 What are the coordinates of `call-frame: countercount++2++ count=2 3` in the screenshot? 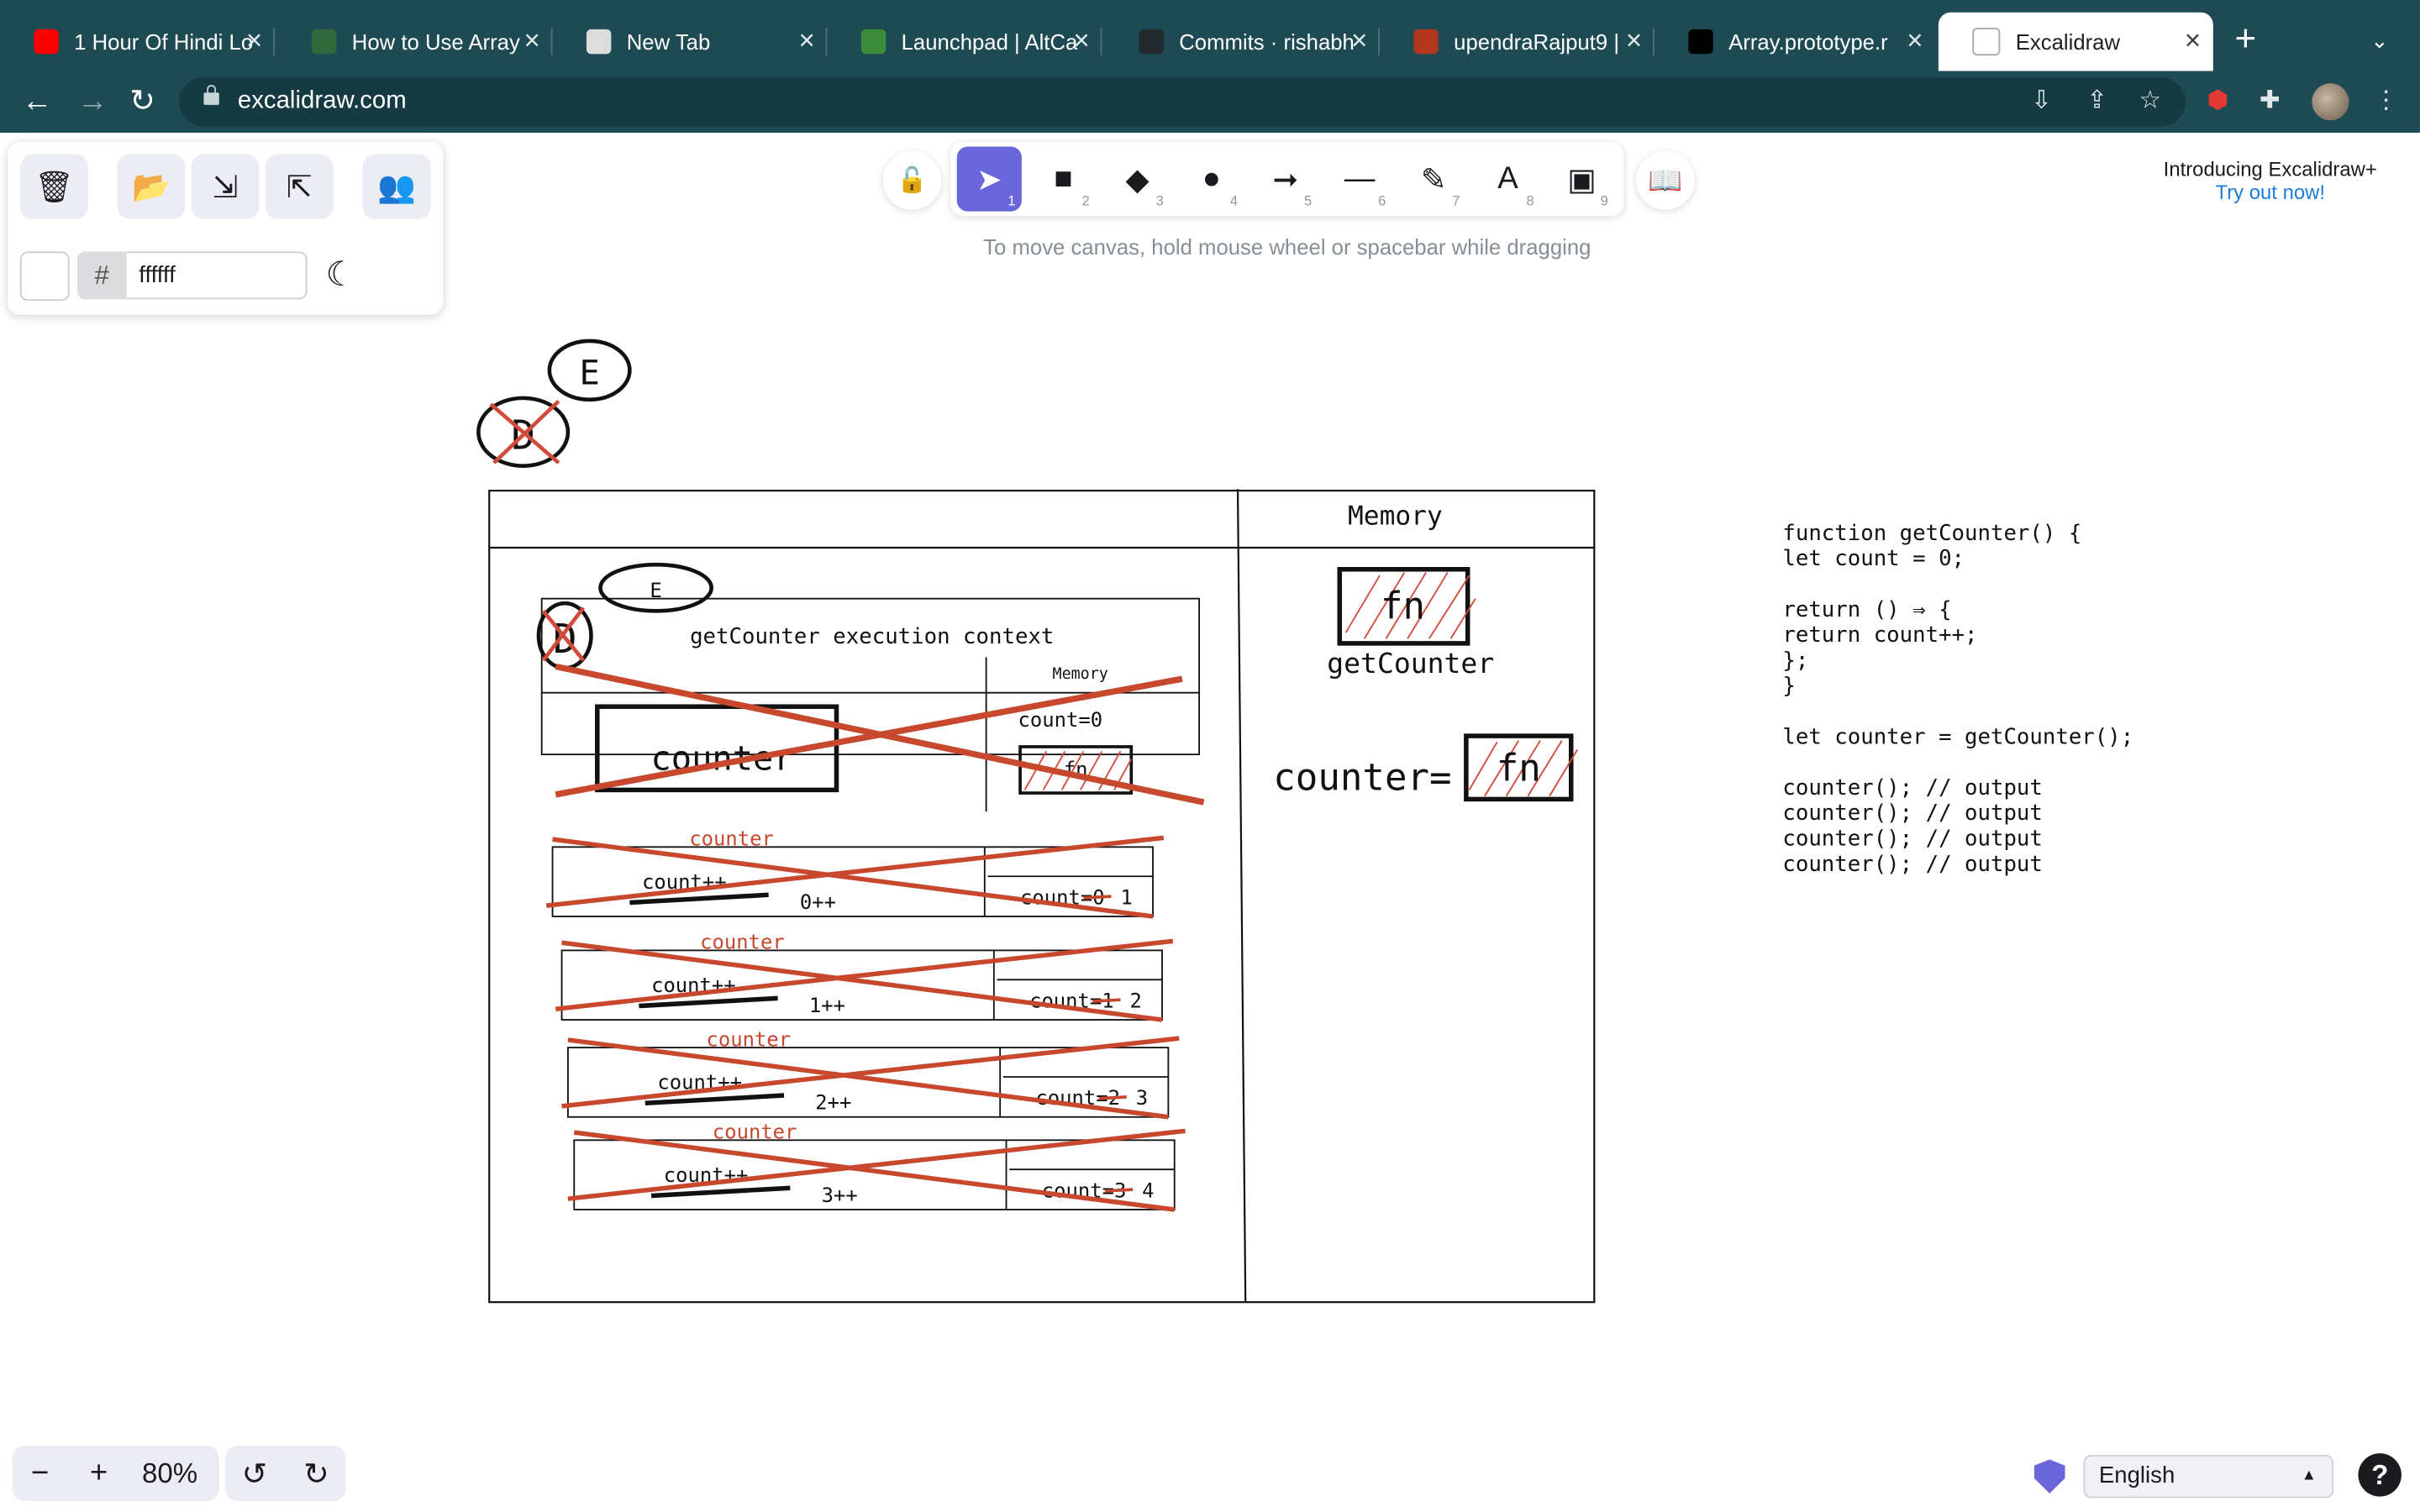 It's located at (870, 1073).